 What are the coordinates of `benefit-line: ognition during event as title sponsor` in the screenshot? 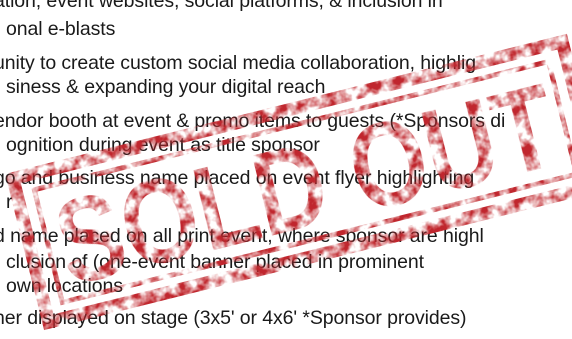 It's located at (163, 145).